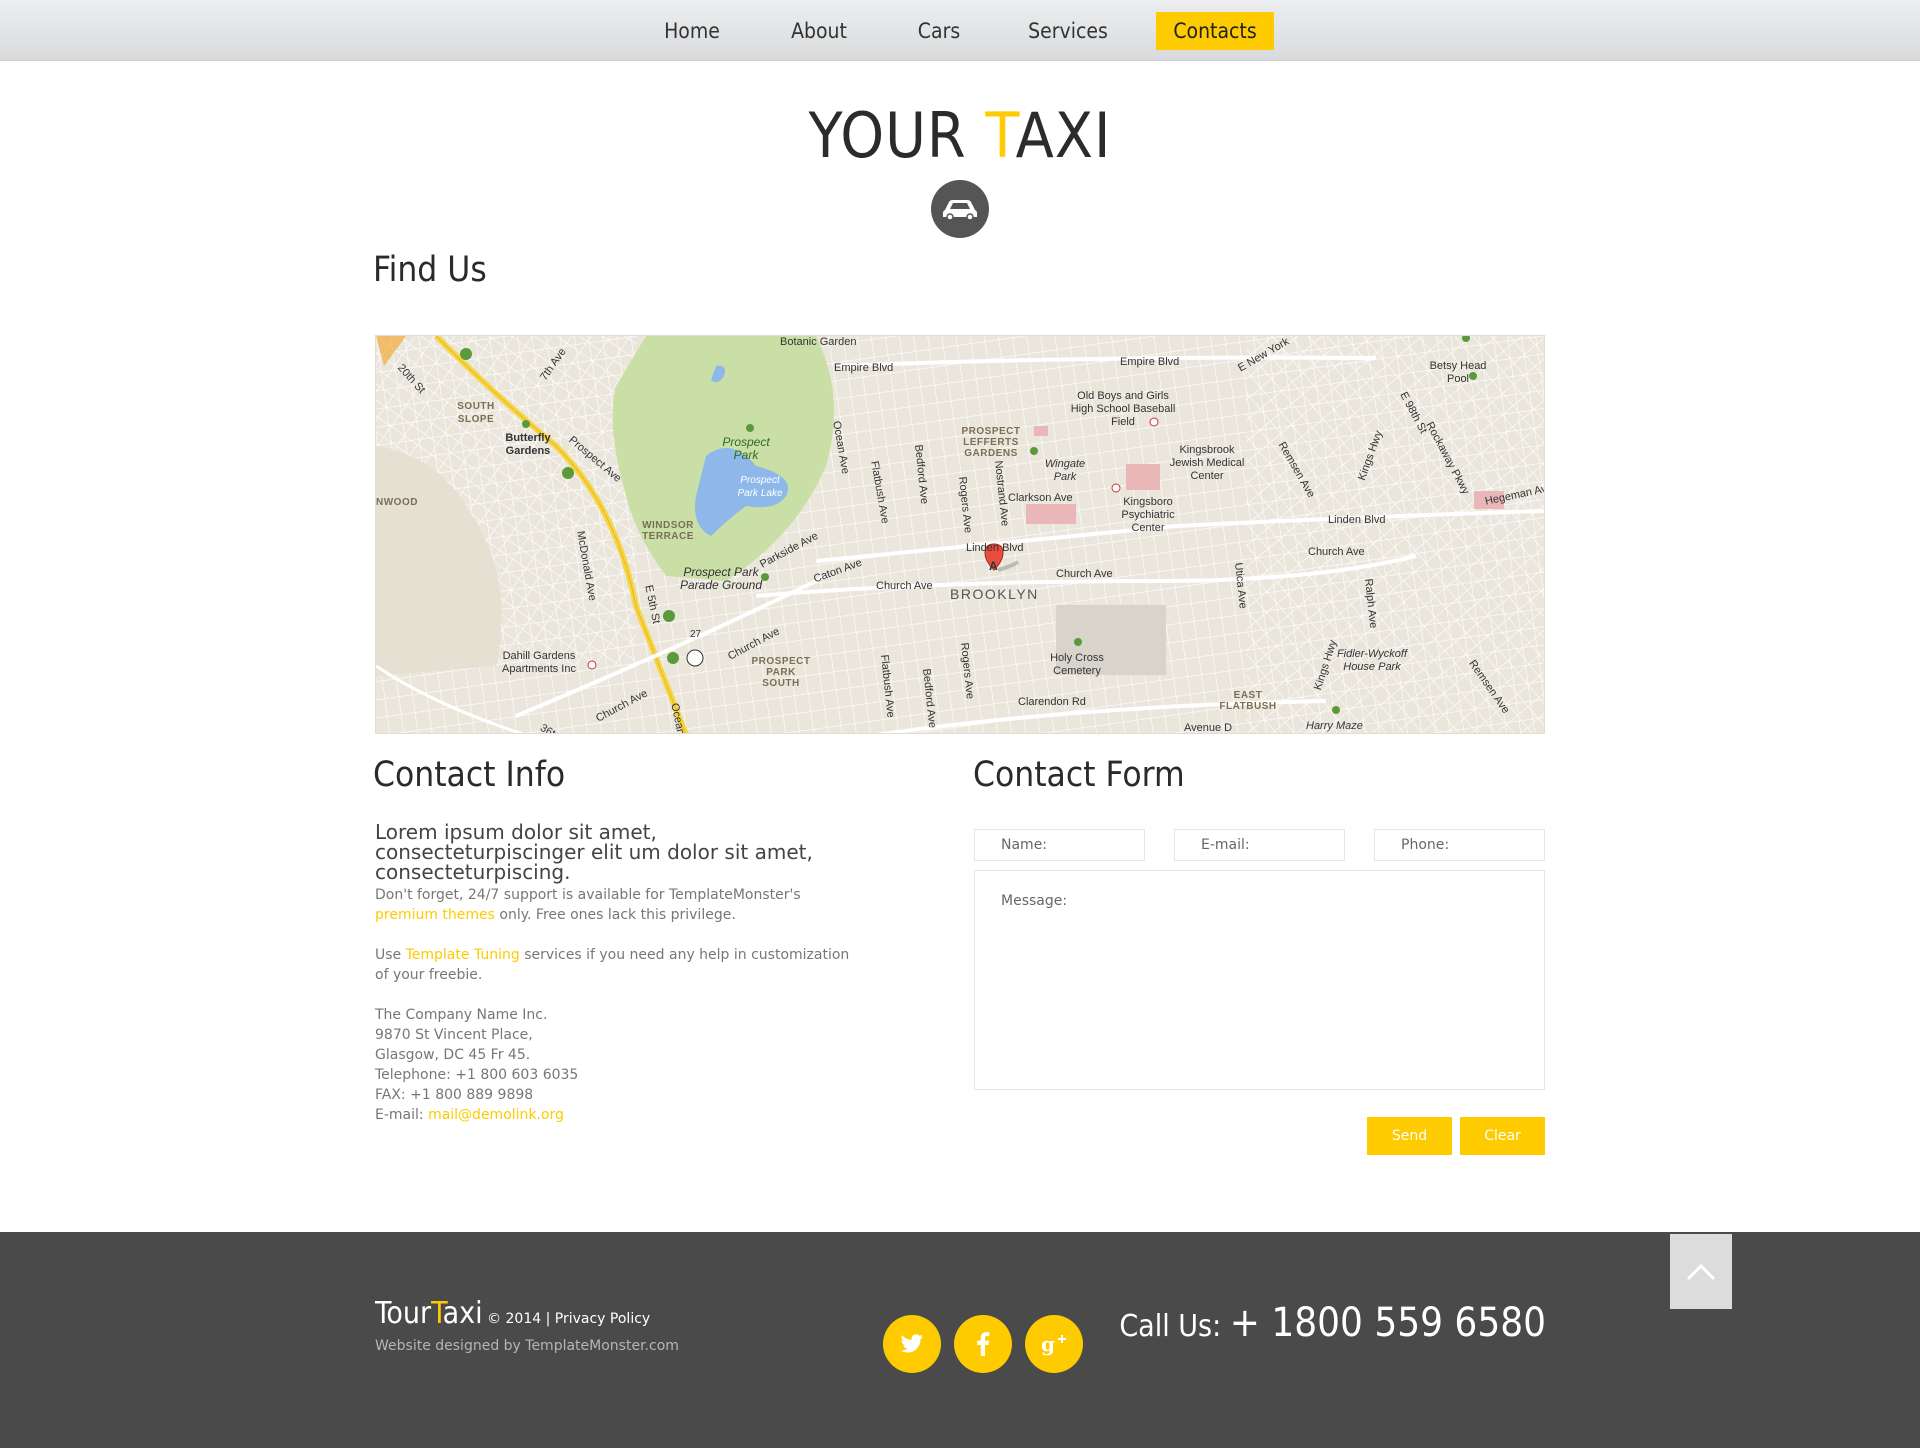  I want to click on map-label: Kingsboro Psychiatric Center, so click(1148, 515).